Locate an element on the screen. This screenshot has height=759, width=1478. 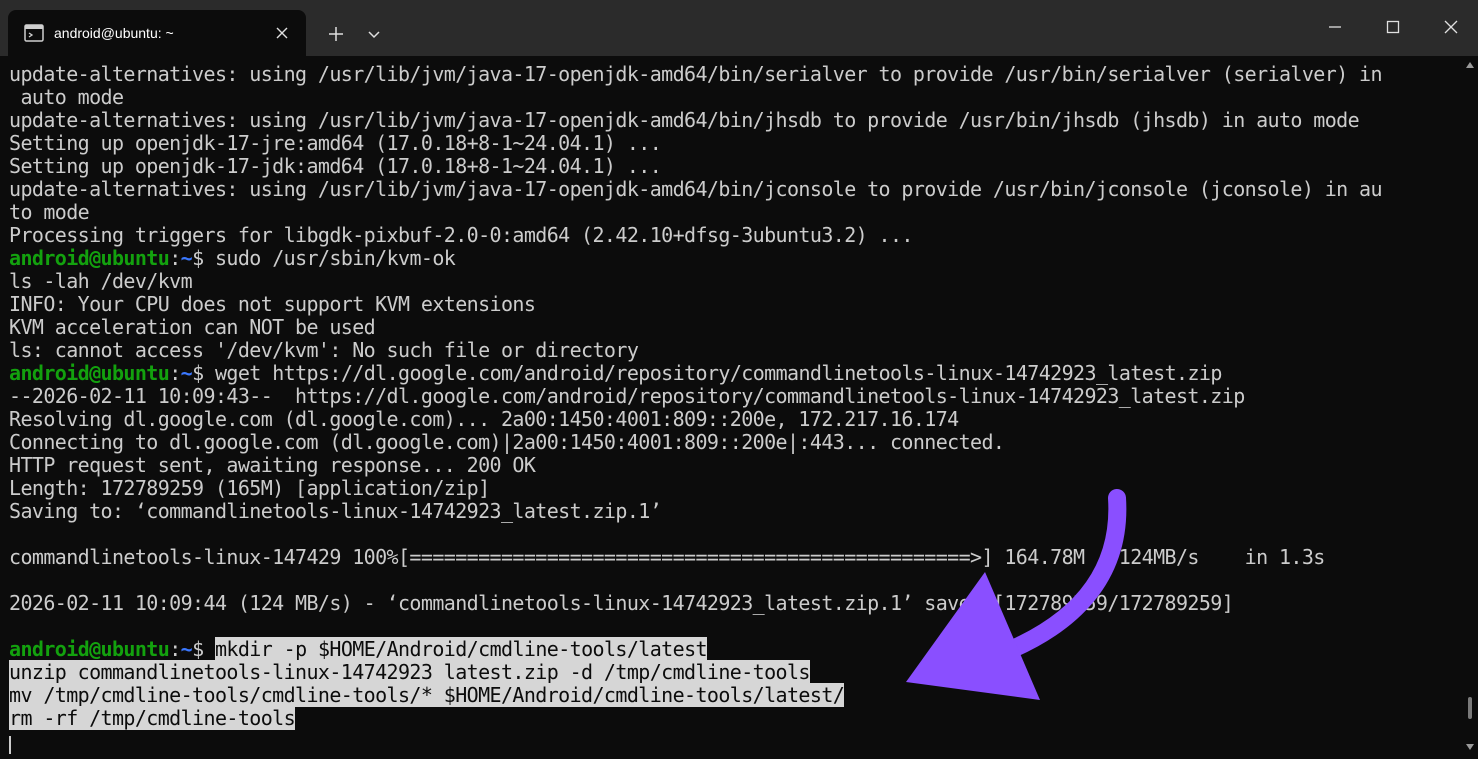
tab-close-icon is located at coordinates (282, 33).